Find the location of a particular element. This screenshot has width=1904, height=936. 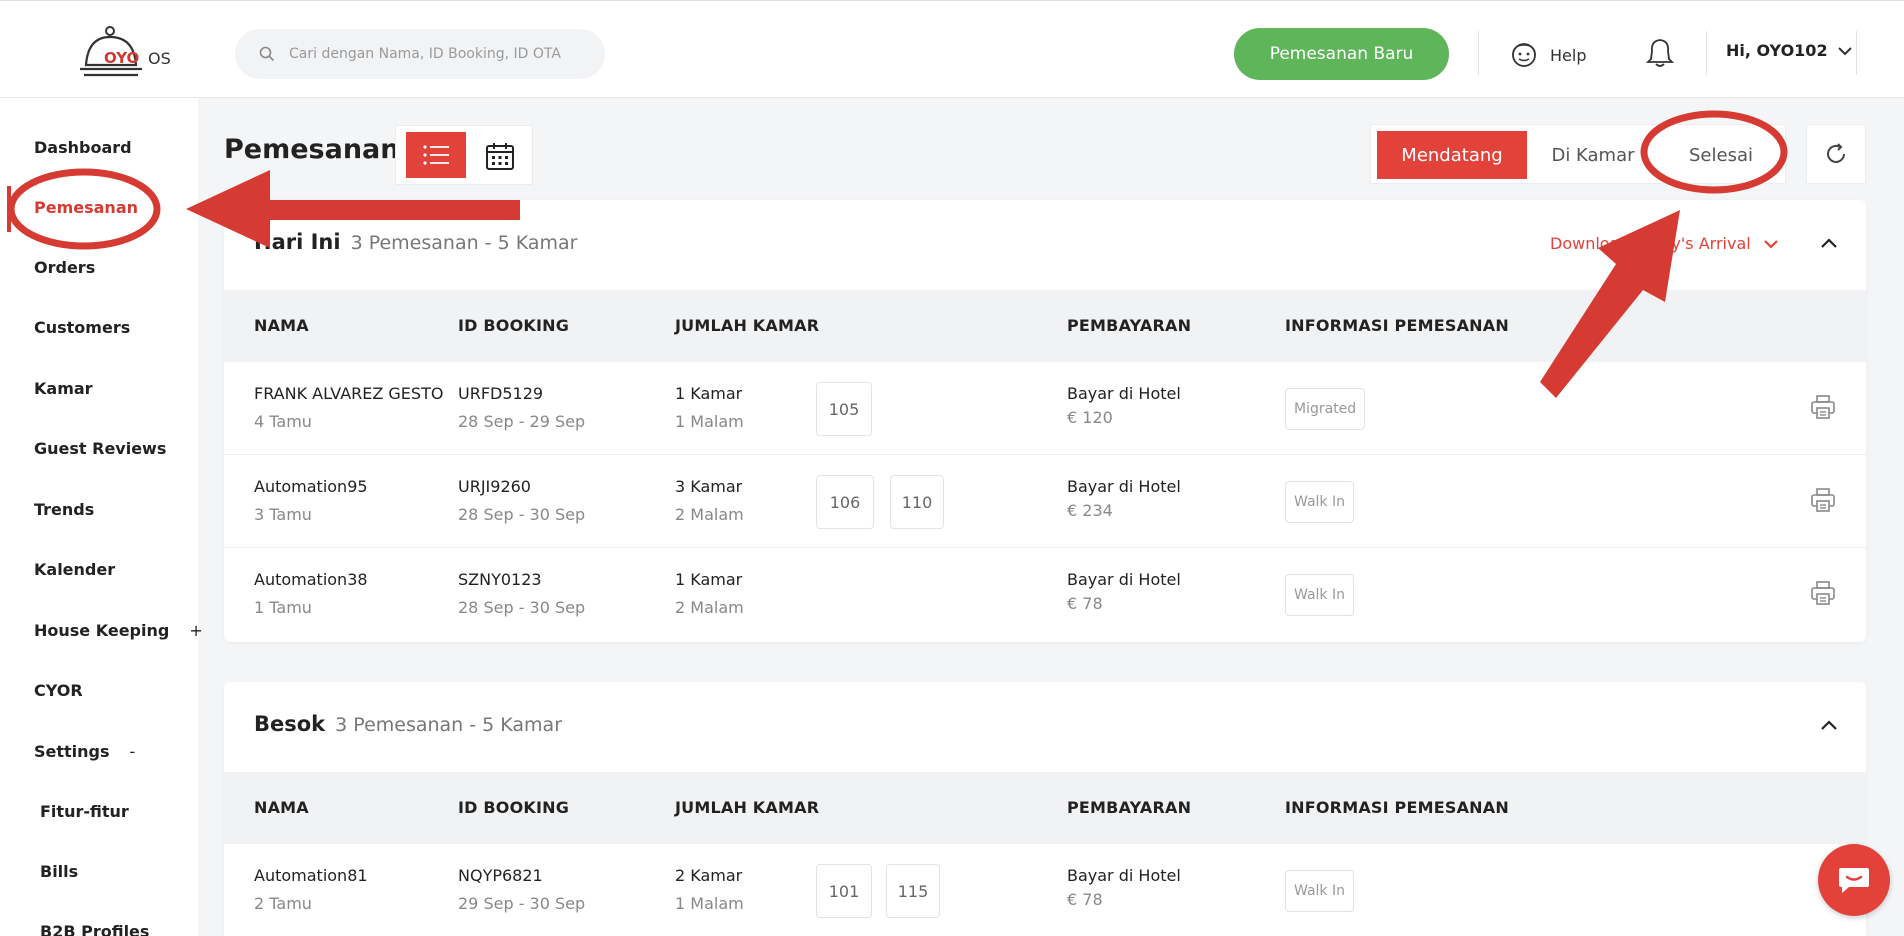

sidebar-item-label: Dashboard is located at coordinates (83, 147).